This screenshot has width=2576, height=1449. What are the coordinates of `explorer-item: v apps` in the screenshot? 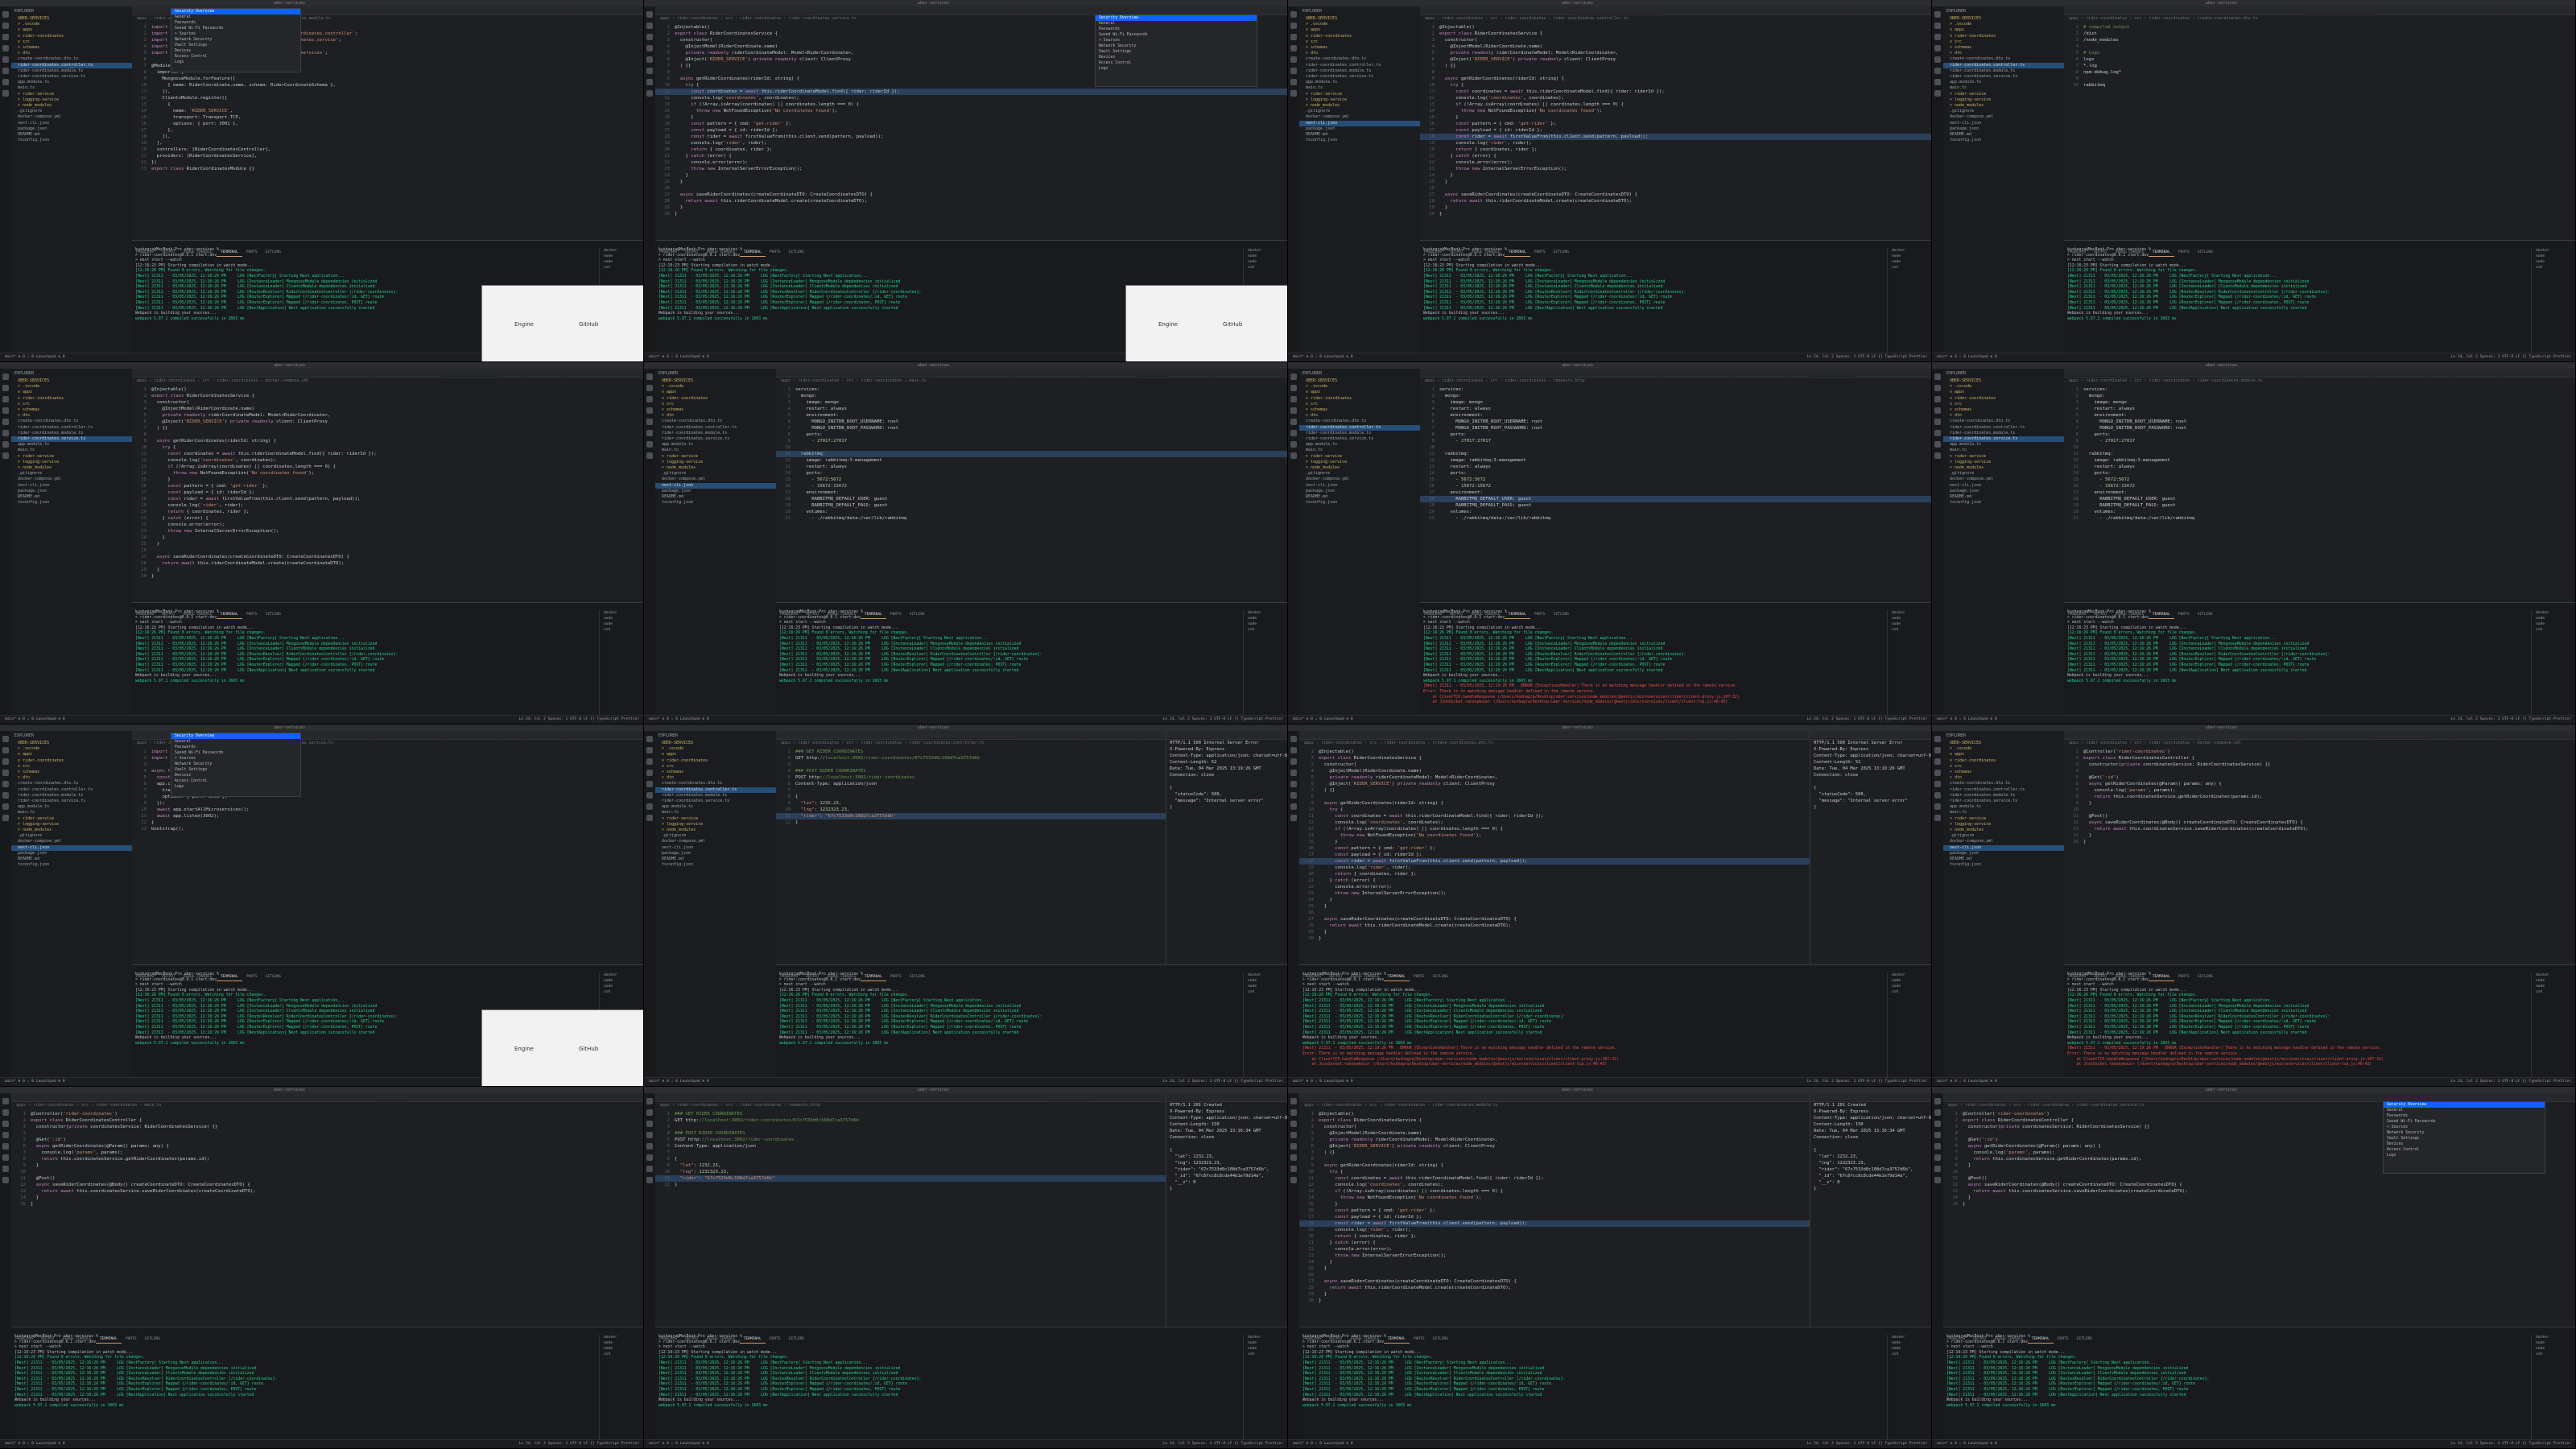 It's located at (71, 30).